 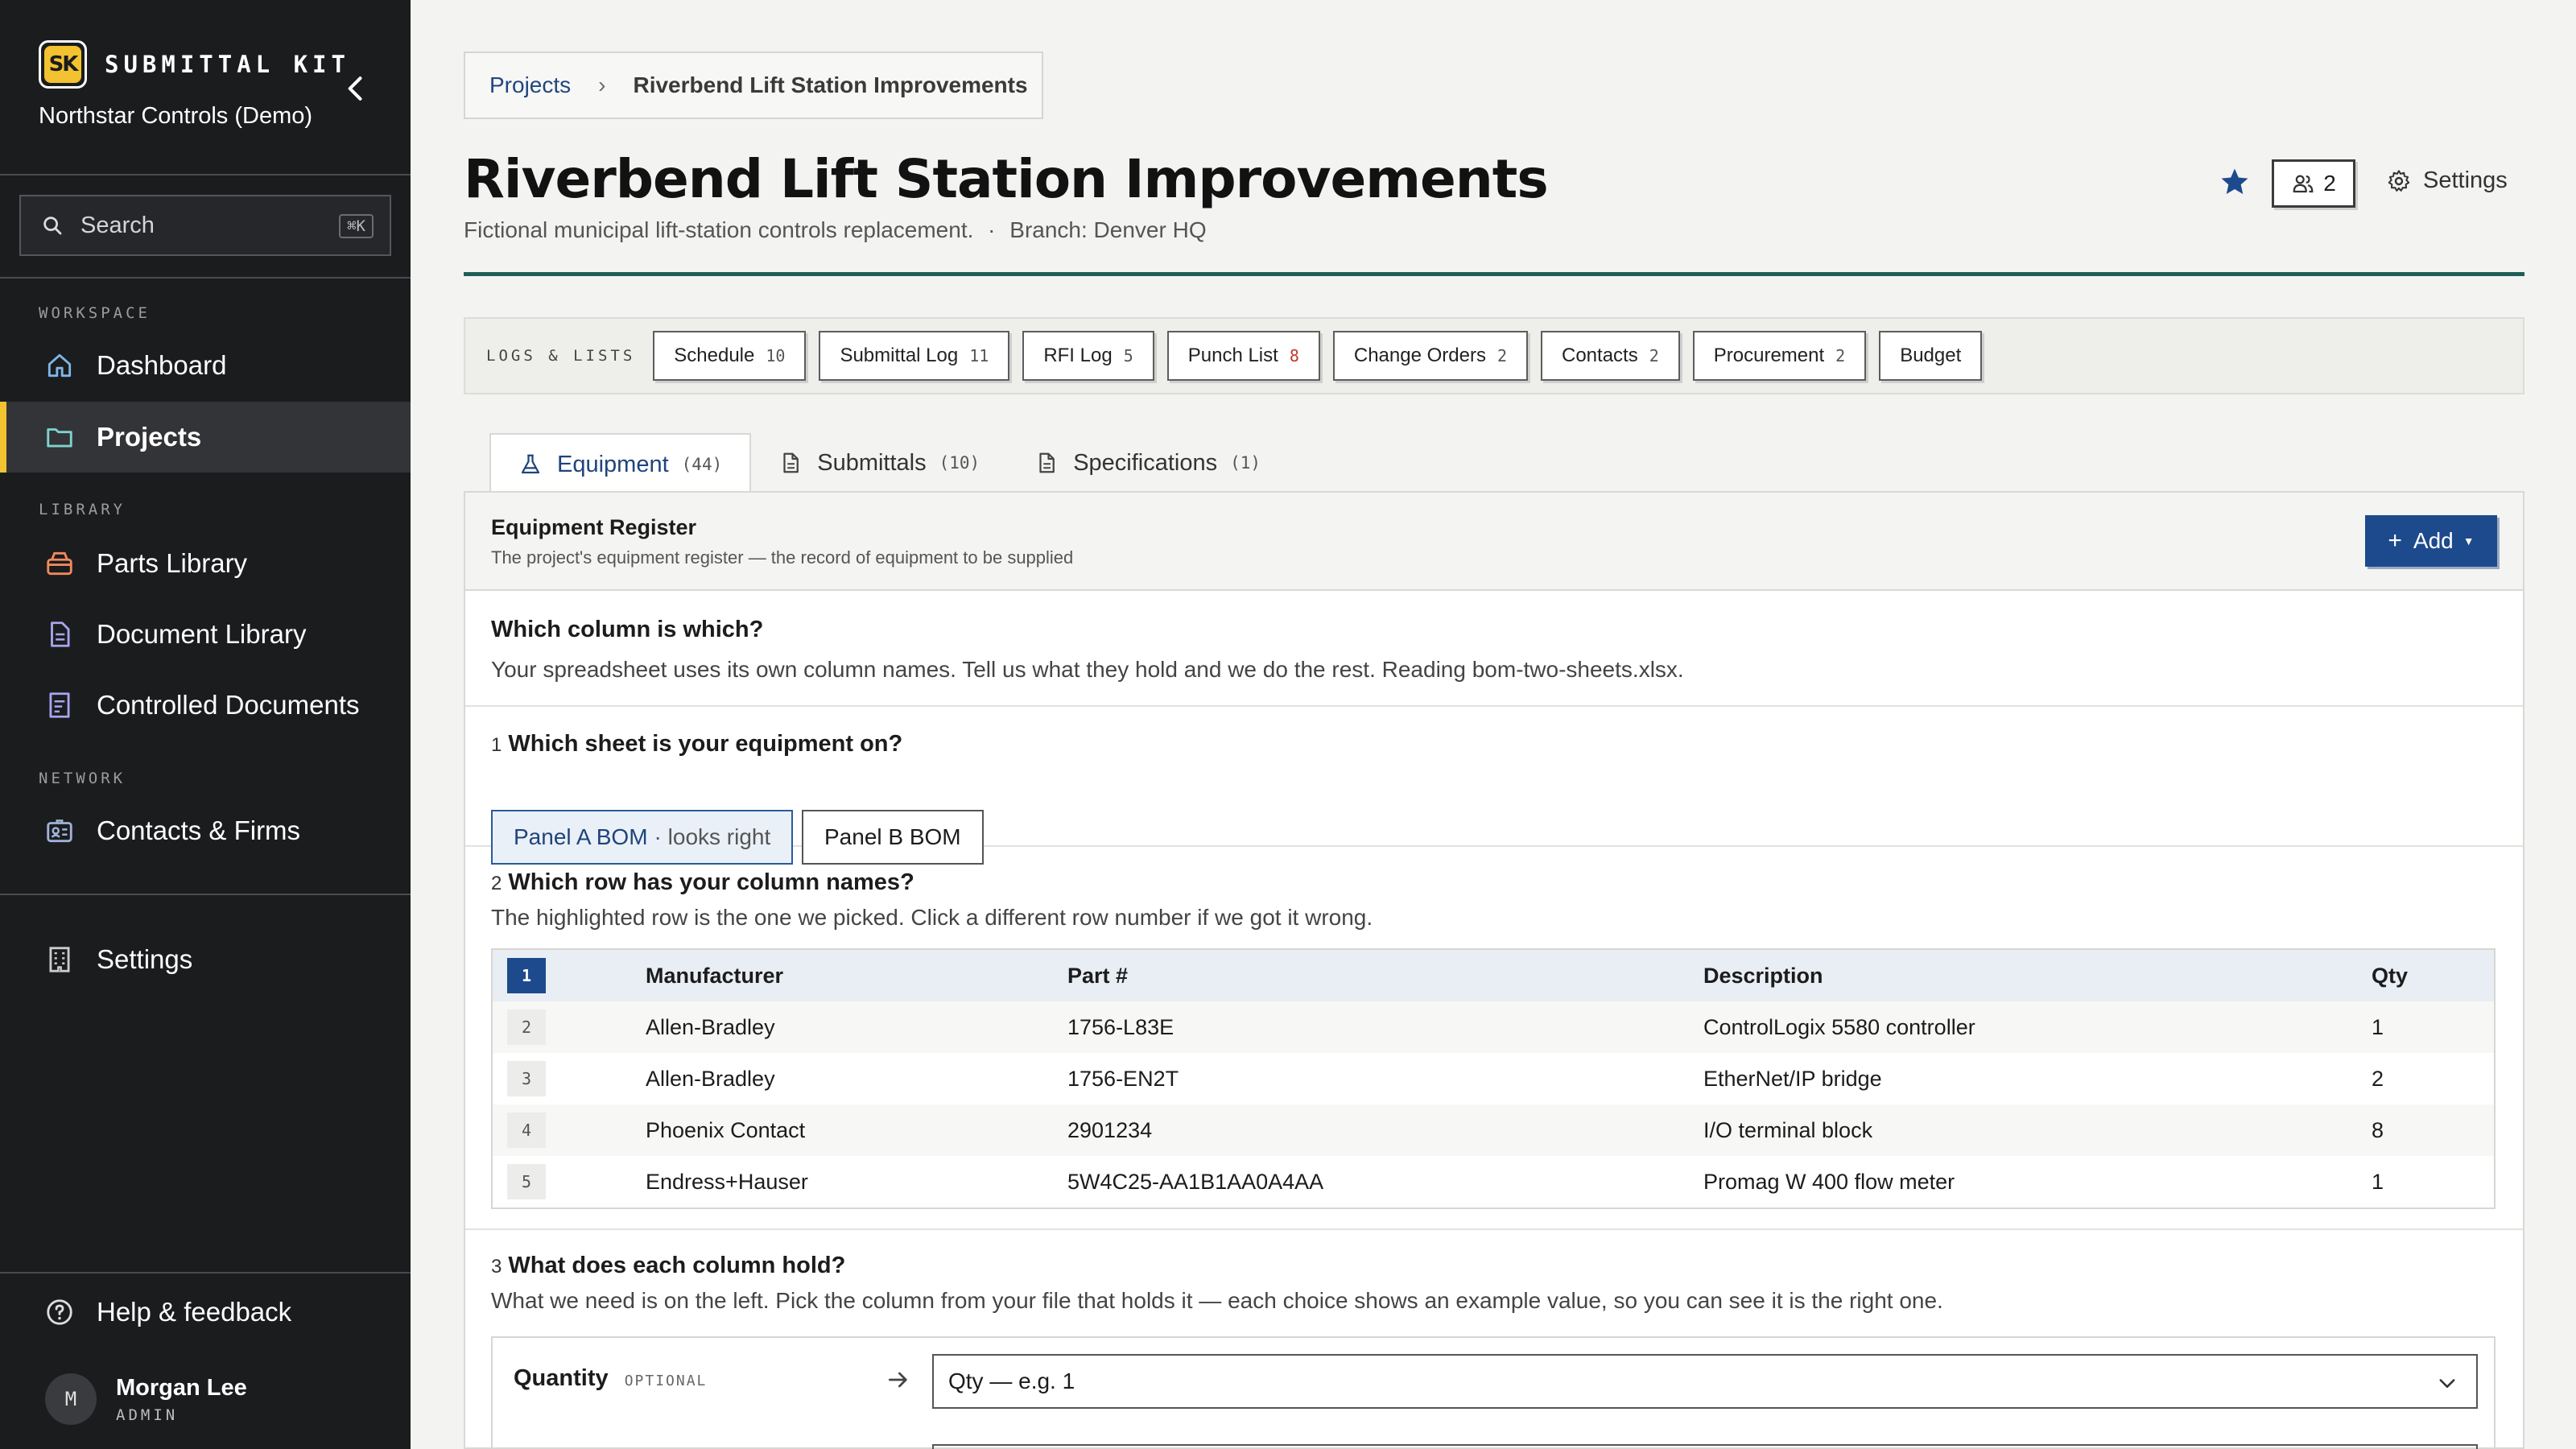 I want to click on next-column-select, so click(x=1705, y=1446).